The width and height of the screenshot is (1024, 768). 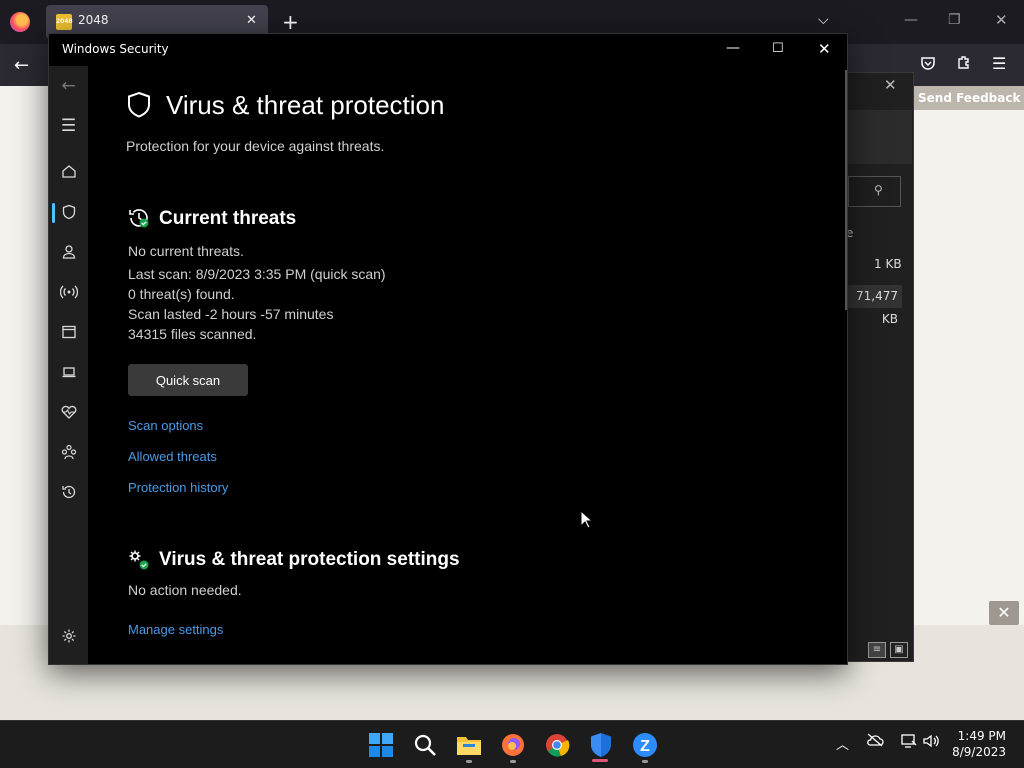 What do you see at coordinates (425, 745) in the screenshot?
I see `search-icon` at bounding box center [425, 745].